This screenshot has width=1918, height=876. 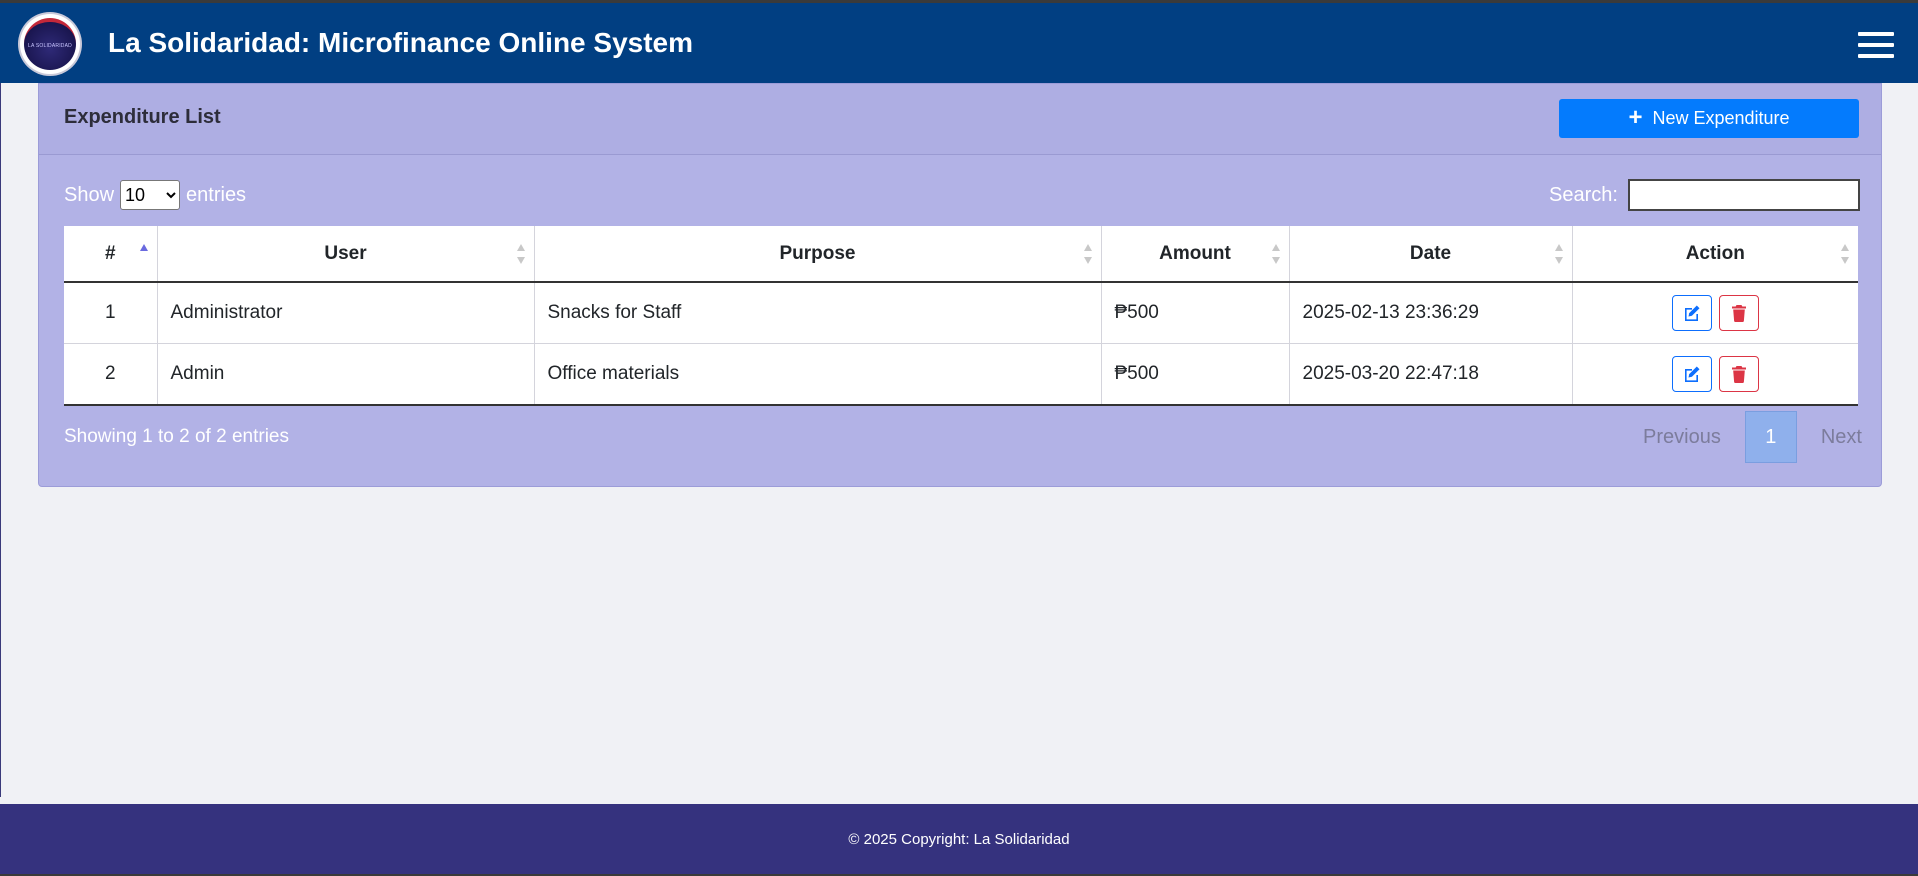 What do you see at coordinates (818, 374) in the screenshot?
I see `cell-purpose: Office materials` at bounding box center [818, 374].